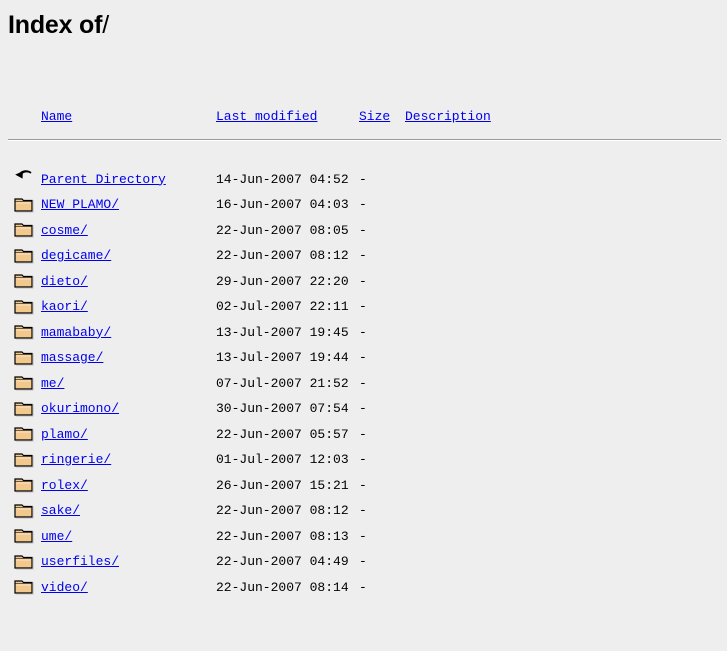 The height and width of the screenshot is (651, 727). I want to click on table-row: kaori/ 02-Jul-2007 22:11 -, so click(363, 307).